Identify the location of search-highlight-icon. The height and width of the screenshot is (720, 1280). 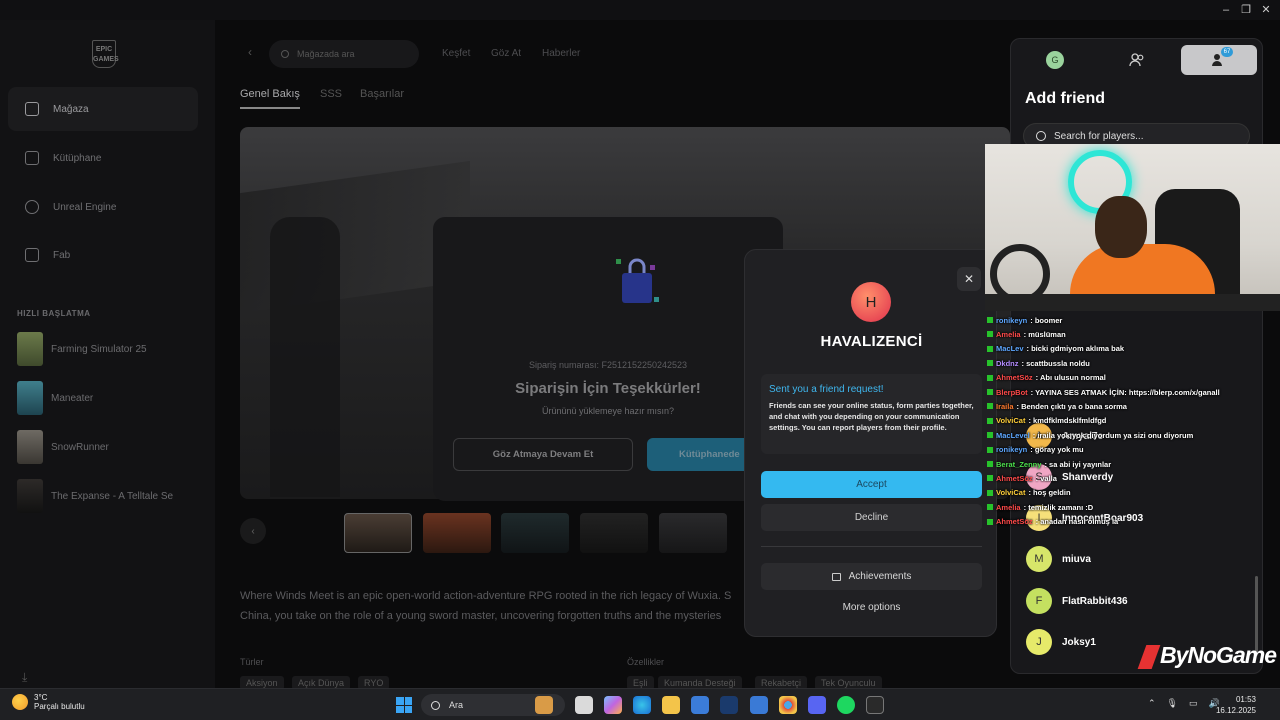
(544, 705).